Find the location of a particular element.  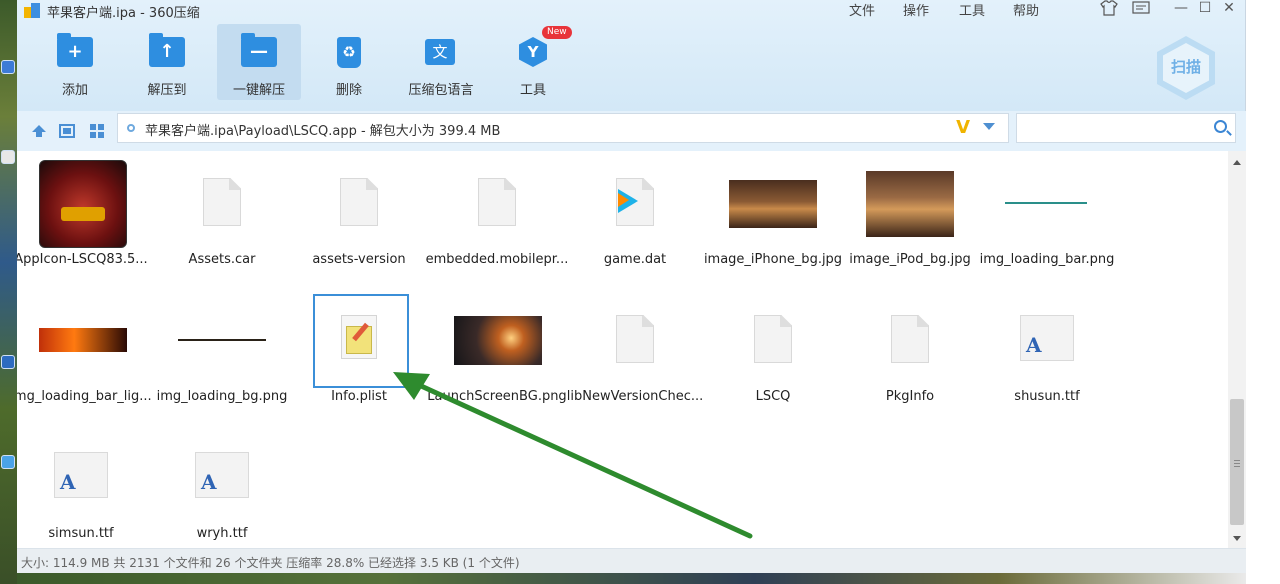

file-name: image_iPod_bg.jpg is located at coordinates (910, 259).